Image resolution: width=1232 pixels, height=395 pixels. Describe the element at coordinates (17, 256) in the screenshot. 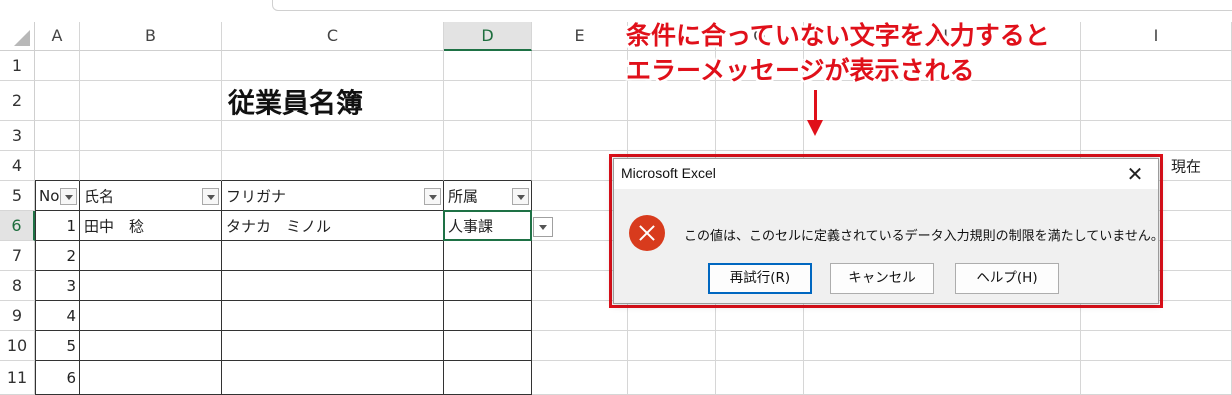

I see `row-header-7: 7` at that location.